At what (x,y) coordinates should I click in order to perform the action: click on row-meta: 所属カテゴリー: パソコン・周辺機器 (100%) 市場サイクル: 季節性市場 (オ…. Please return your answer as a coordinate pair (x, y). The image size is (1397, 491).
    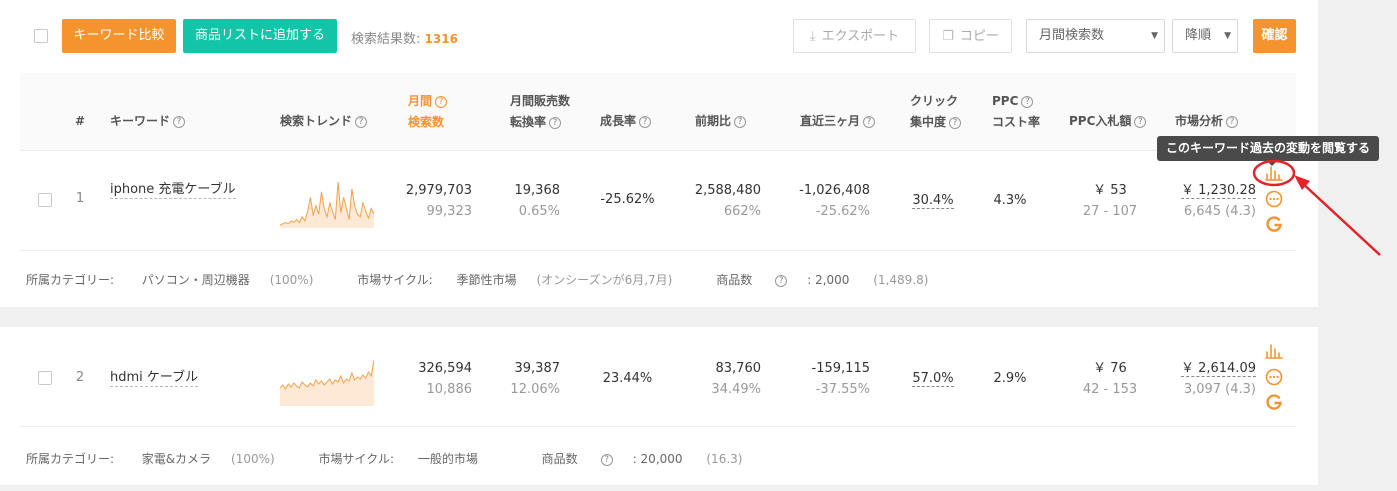
    Looking at the image, I should click on (497, 279).